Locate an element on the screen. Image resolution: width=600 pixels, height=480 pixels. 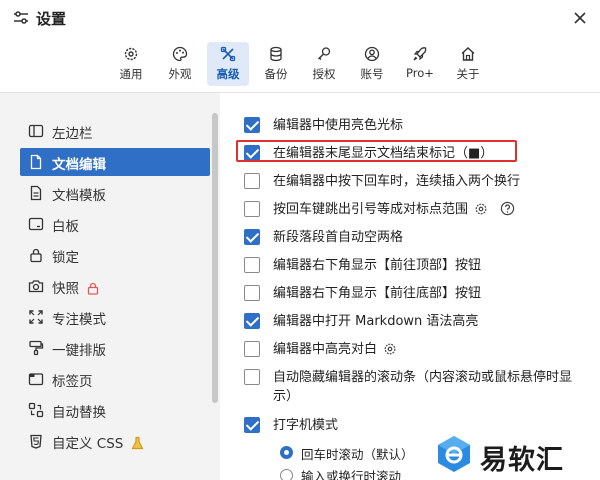
camera-icon is located at coordinates (36, 286).